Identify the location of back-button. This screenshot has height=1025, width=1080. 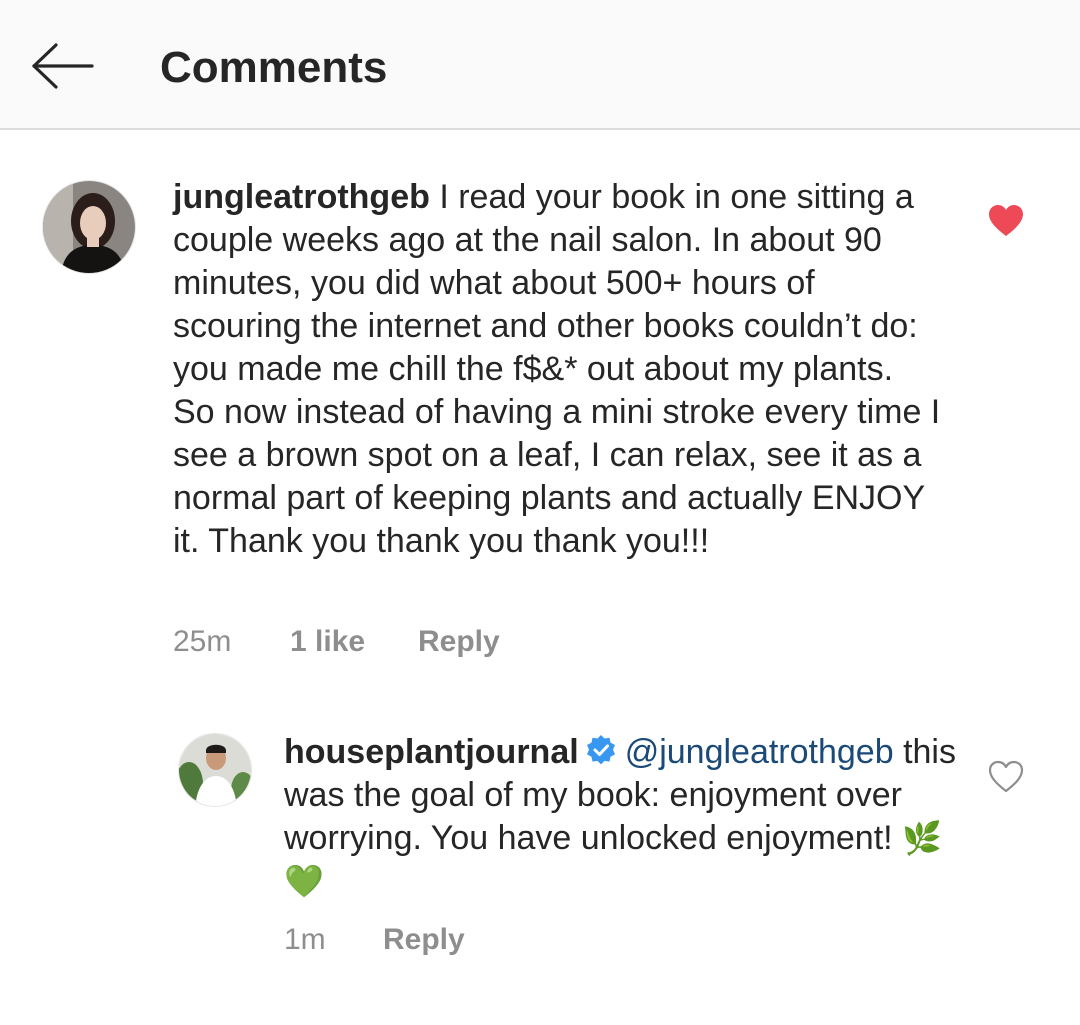
(63, 66).